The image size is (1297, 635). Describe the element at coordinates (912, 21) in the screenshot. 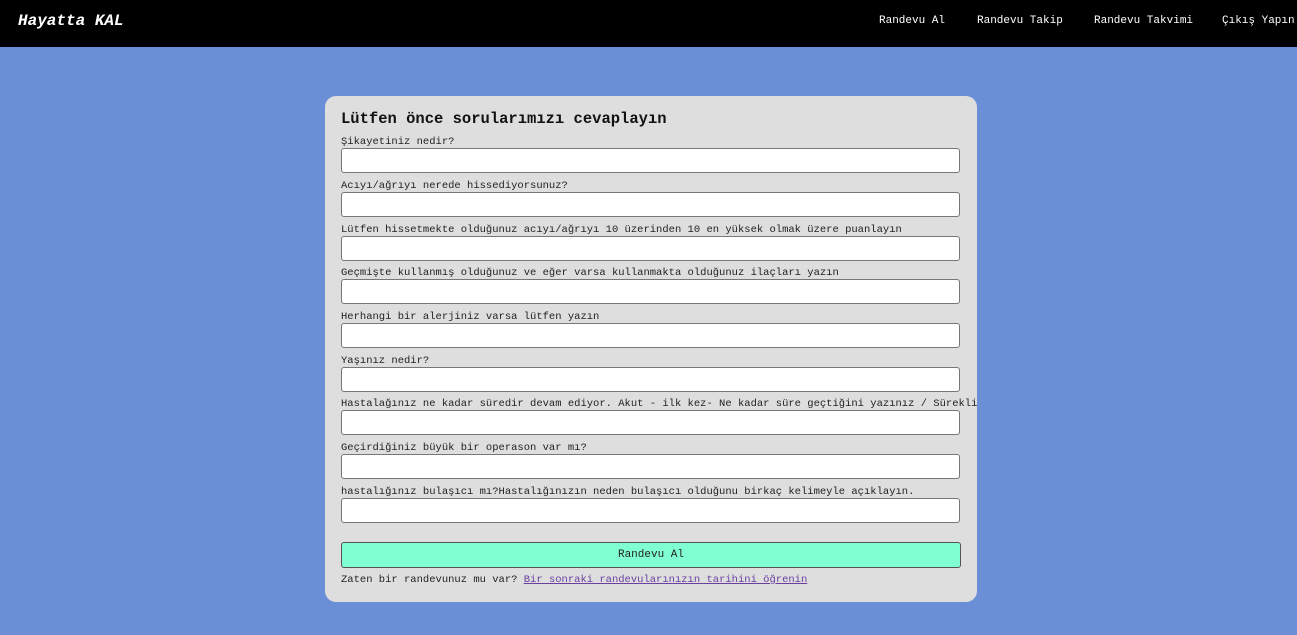

I see `nav-randevu-al: Randevu Al` at that location.